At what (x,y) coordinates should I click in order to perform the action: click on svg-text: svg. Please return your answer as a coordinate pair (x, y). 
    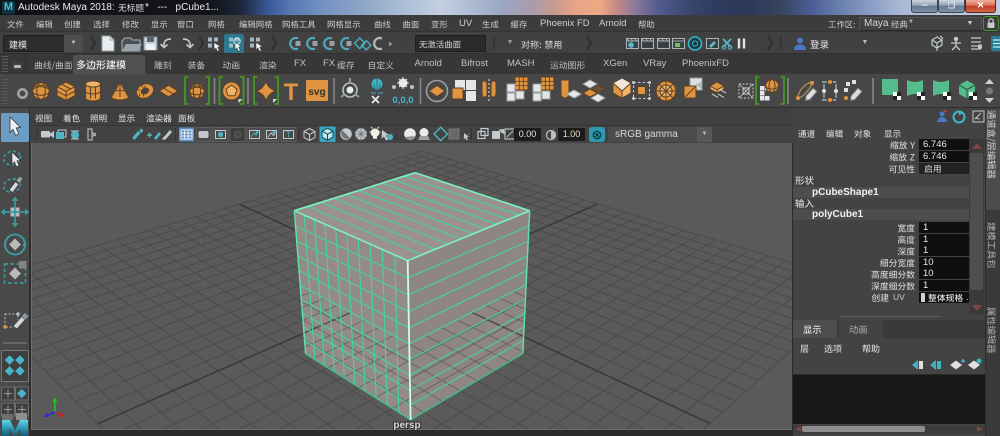
    Looking at the image, I should click on (316, 92).